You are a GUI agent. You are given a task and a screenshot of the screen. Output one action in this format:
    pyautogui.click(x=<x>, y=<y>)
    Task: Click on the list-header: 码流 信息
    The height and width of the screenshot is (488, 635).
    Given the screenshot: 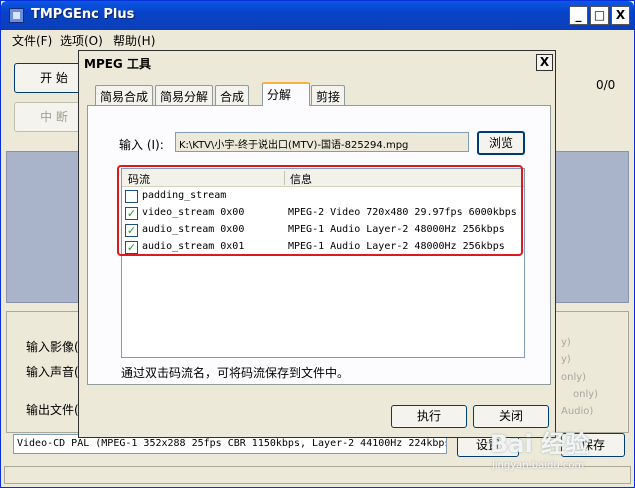 What is the action you would take?
    pyautogui.click(x=323, y=178)
    